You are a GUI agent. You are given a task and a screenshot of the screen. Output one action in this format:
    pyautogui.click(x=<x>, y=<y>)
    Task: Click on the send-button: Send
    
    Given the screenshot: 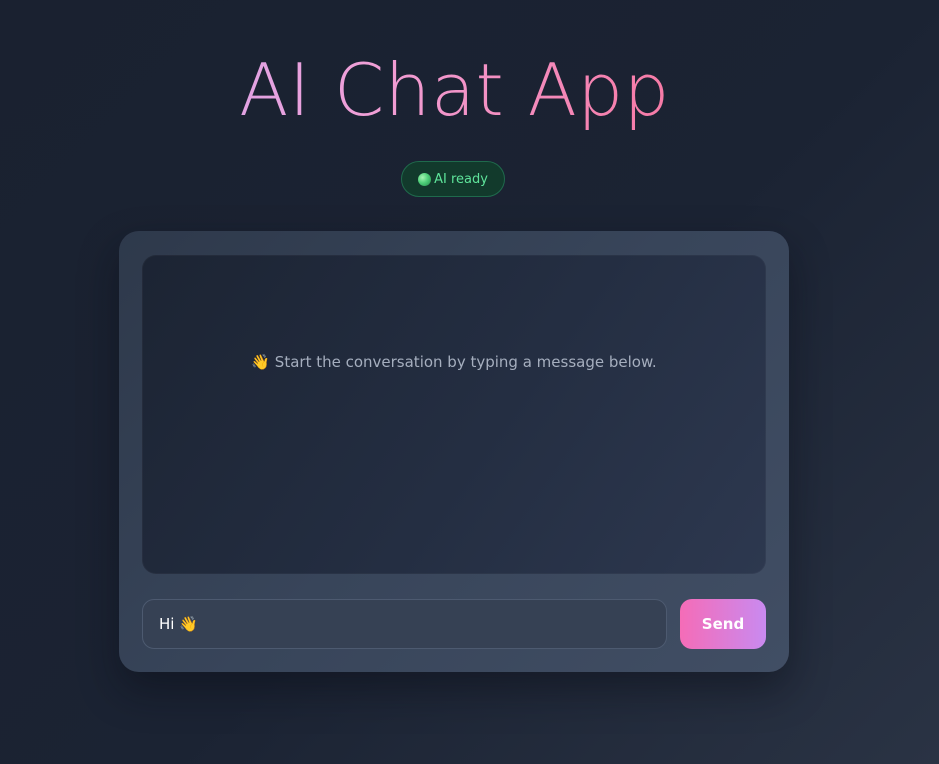 What is the action you would take?
    pyautogui.click(x=723, y=624)
    